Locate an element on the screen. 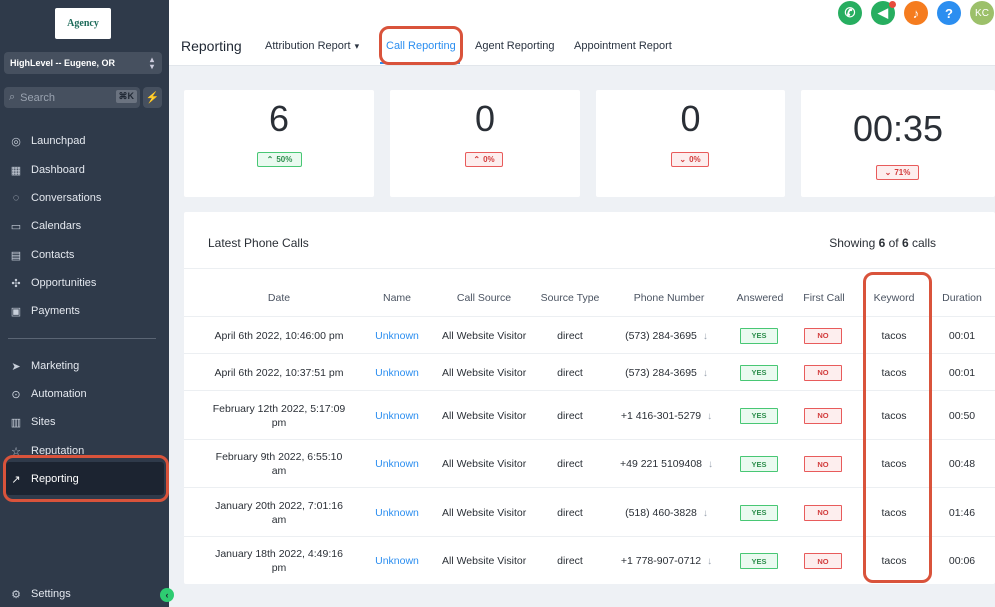 The width and height of the screenshot is (995, 607). tab-label: Call Reporting is located at coordinates (421, 46).